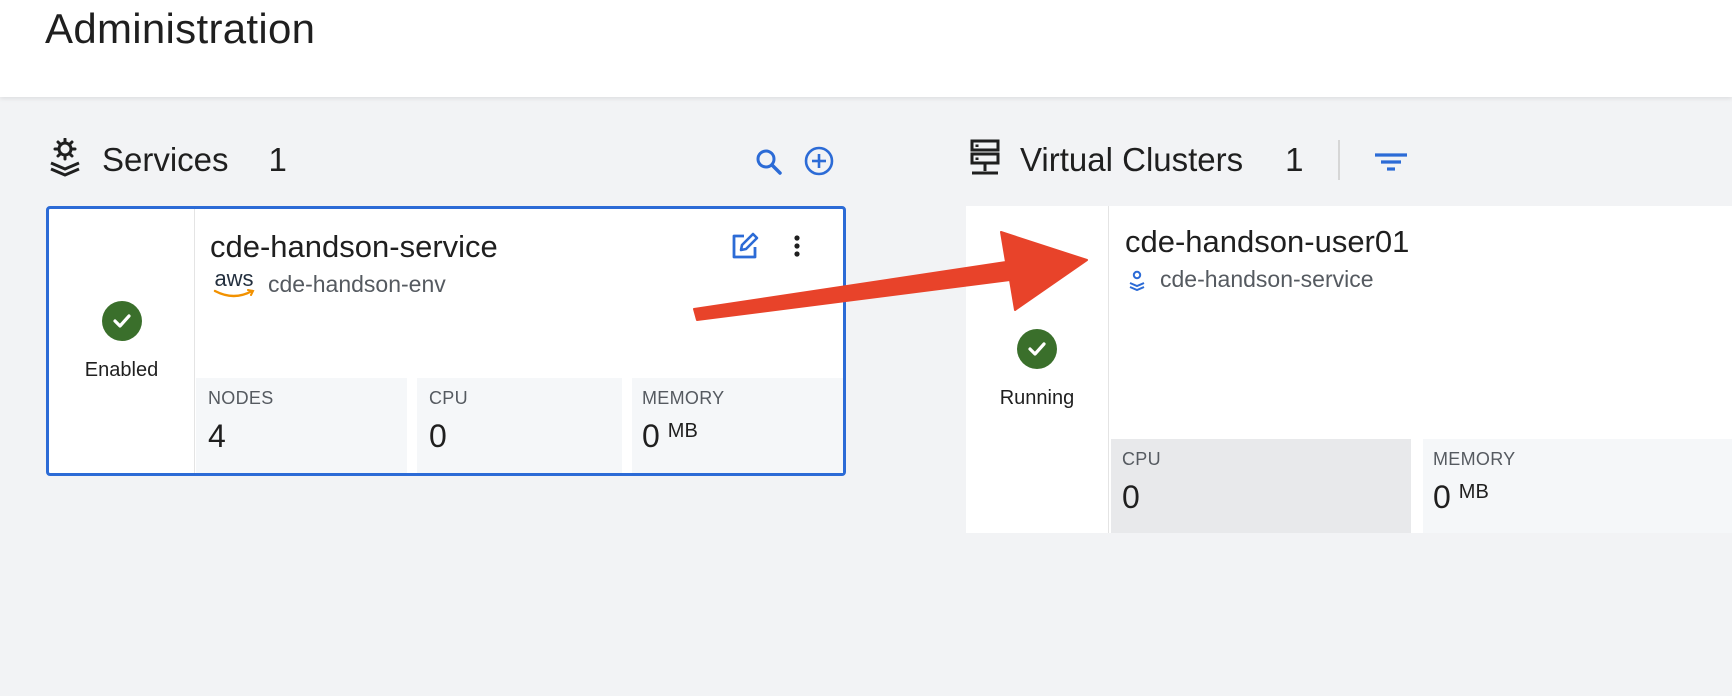 Image resolution: width=1732 pixels, height=696 pixels. What do you see at coordinates (121, 369) in the screenshot?
I see `status-label: Enabled` at bounding box center [121, 369].